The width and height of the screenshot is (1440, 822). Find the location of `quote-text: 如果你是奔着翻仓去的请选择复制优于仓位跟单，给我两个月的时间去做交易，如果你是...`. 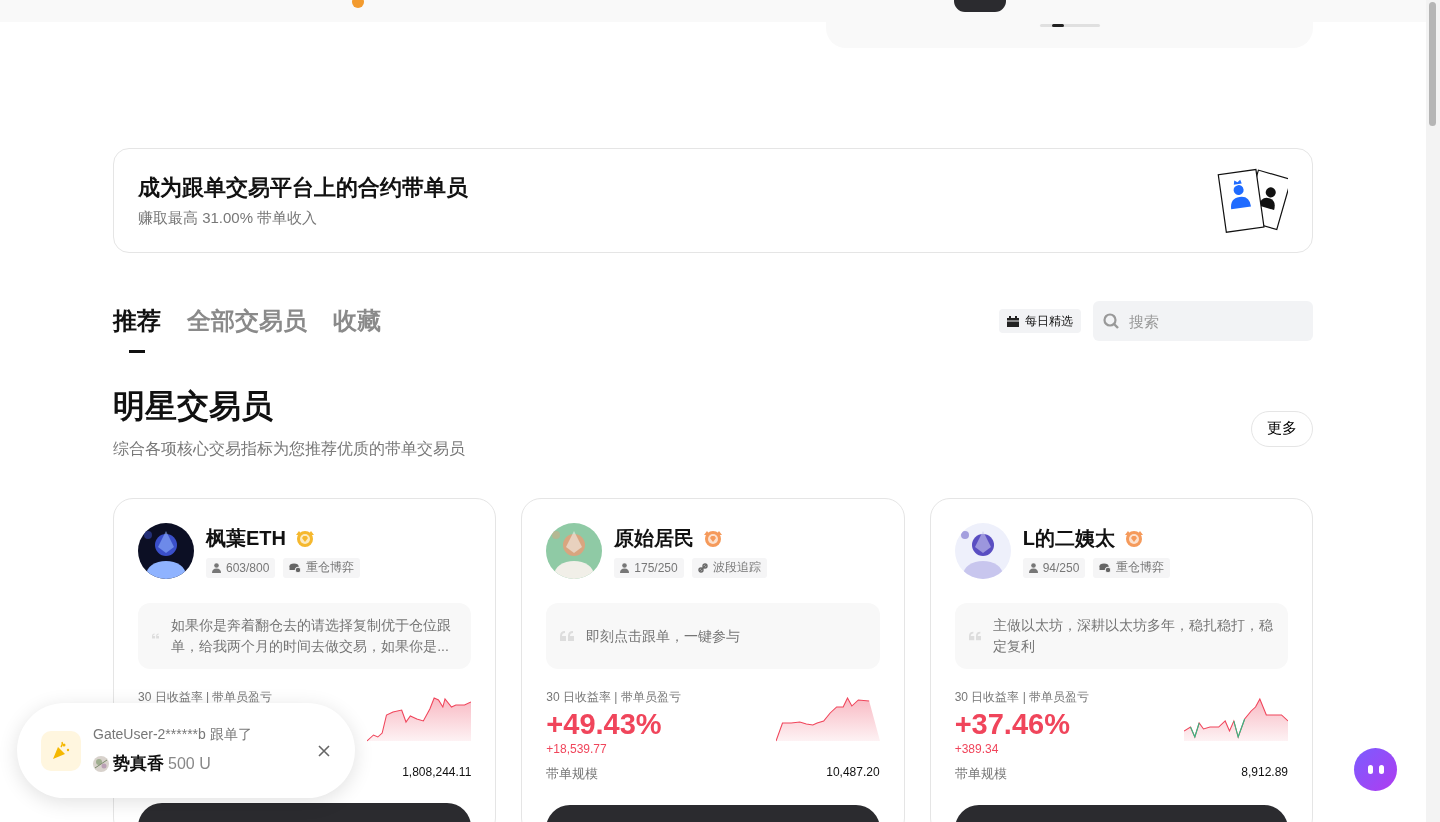

quote-text: 如果你是奔着翻仓去的请选择复制优于仓位跟单，给我两个月的时间去做交易，如果你是... is located at coordinates (312, 636).